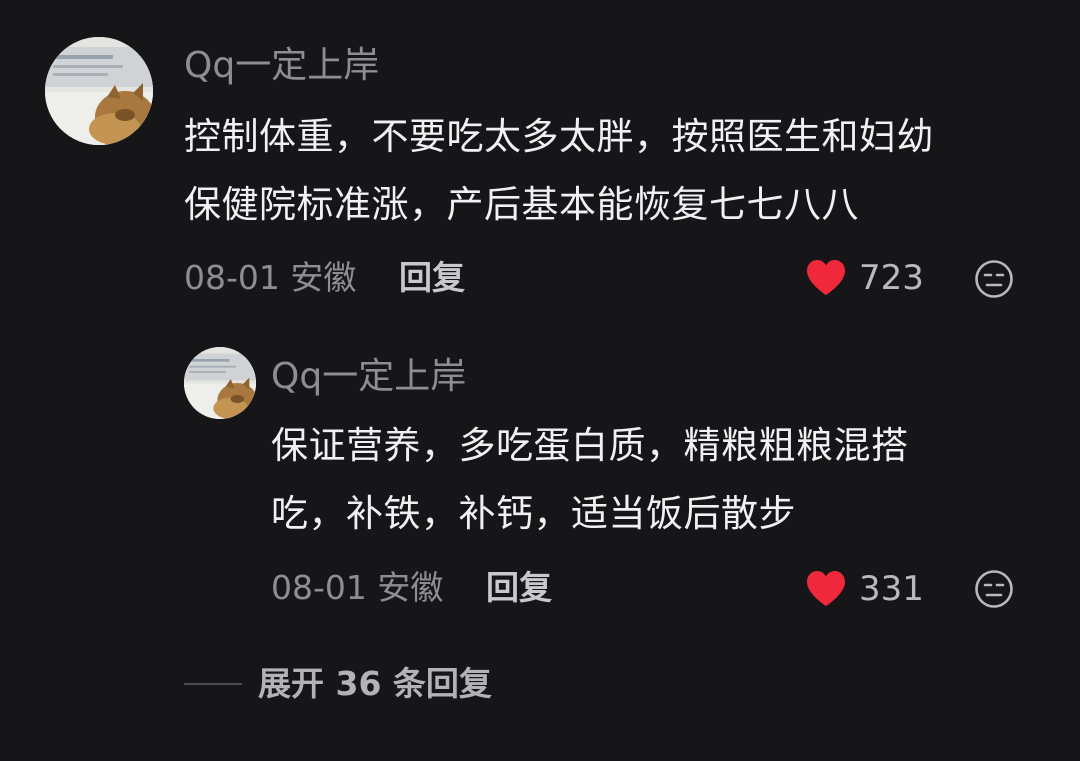 The width and height of the screenshot is (1080, 761). What do you see at coordinates (432, 278) in the screenshot?
I see `reply-button: 回复` at bounding box center [432, 278].